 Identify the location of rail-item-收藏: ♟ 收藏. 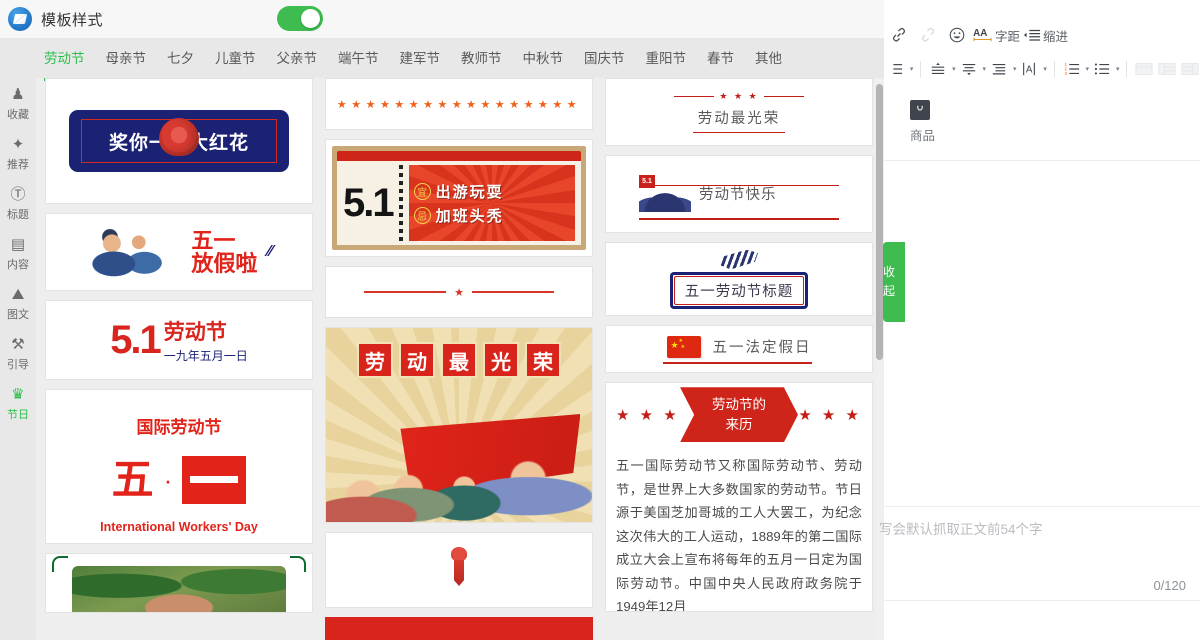
(18, 103).